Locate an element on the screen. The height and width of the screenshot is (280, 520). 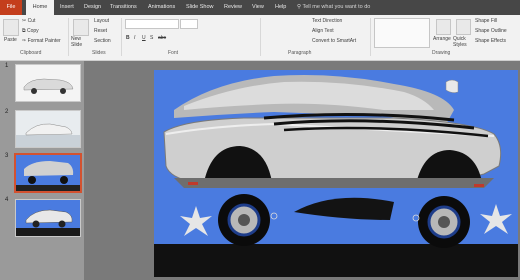
tell-me-text: Tell me what you want to do is located at coordinates (336, 7).